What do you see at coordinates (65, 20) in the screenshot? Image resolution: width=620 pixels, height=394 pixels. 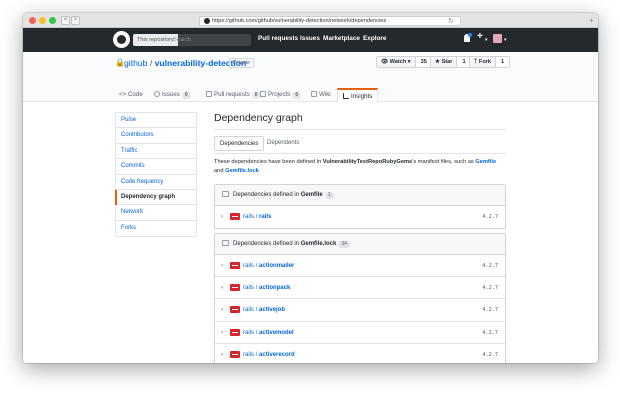 I see `back-button: <` at bounding box center [65, 20].